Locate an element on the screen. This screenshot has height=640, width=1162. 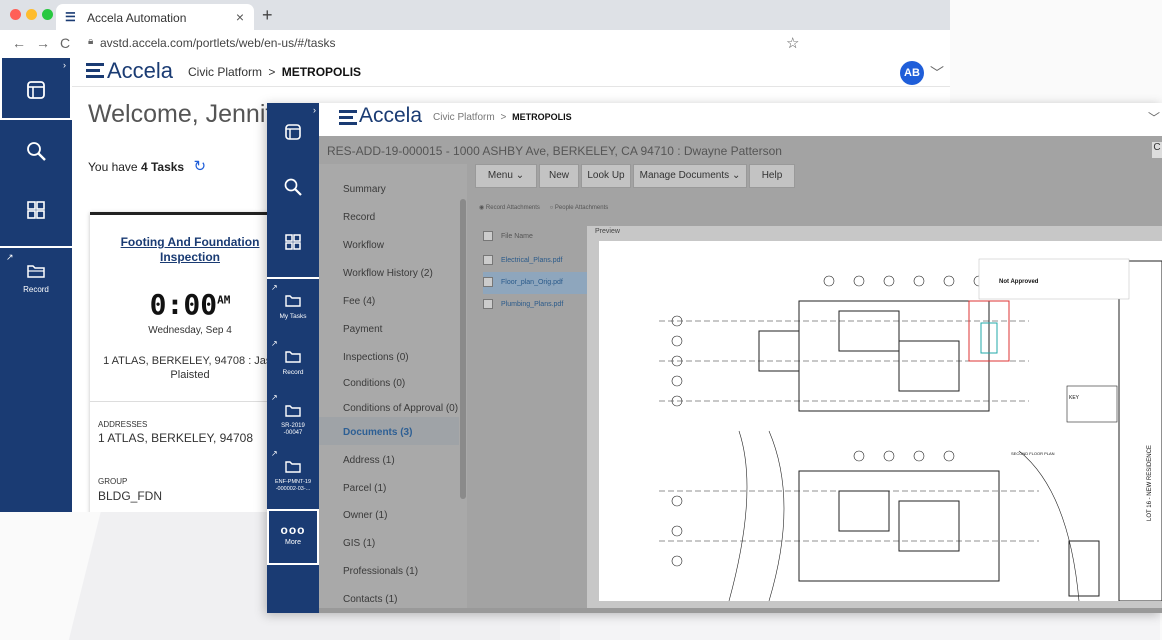
record-action-button: C is located at coordinates (1157, 150).